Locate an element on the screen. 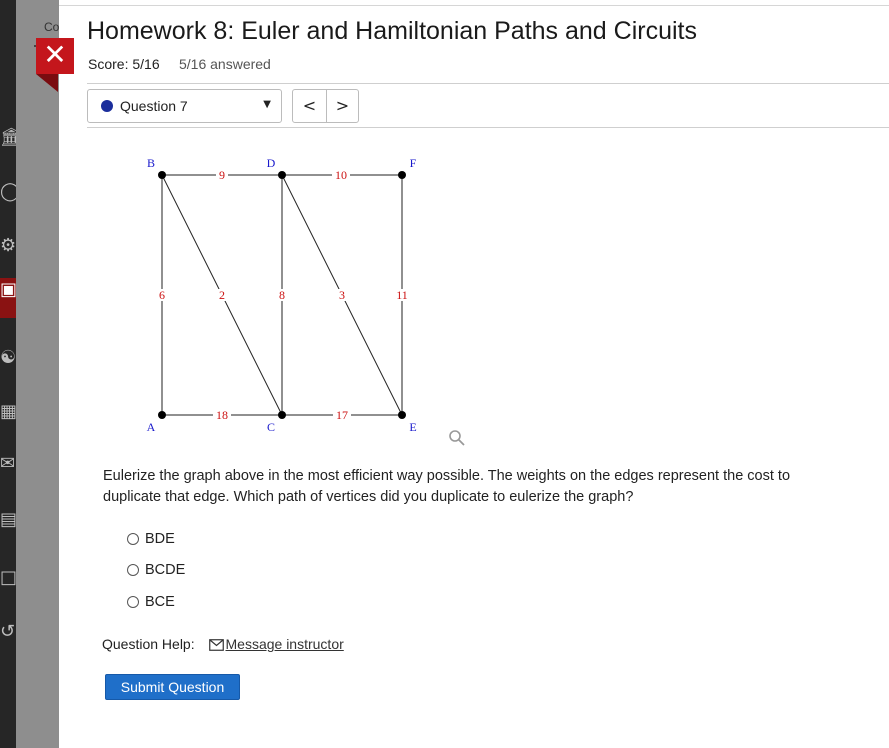 Image resolution: width=889 pixels, height=748 pixels. question-help-label: Question Help: is located at coordinates (148, 644).